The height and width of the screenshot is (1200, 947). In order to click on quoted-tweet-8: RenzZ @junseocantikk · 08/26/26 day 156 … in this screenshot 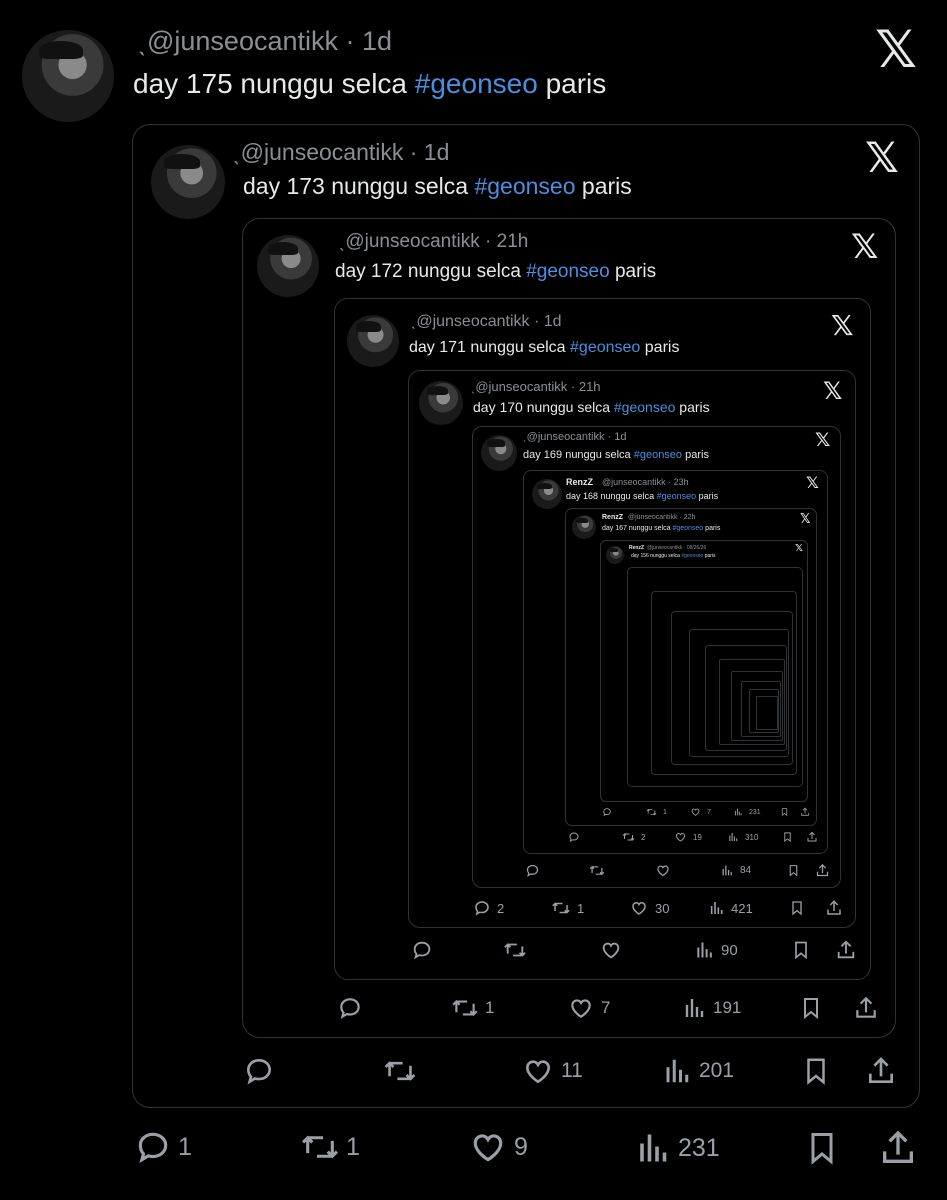, I will do `click(704, 671)`.